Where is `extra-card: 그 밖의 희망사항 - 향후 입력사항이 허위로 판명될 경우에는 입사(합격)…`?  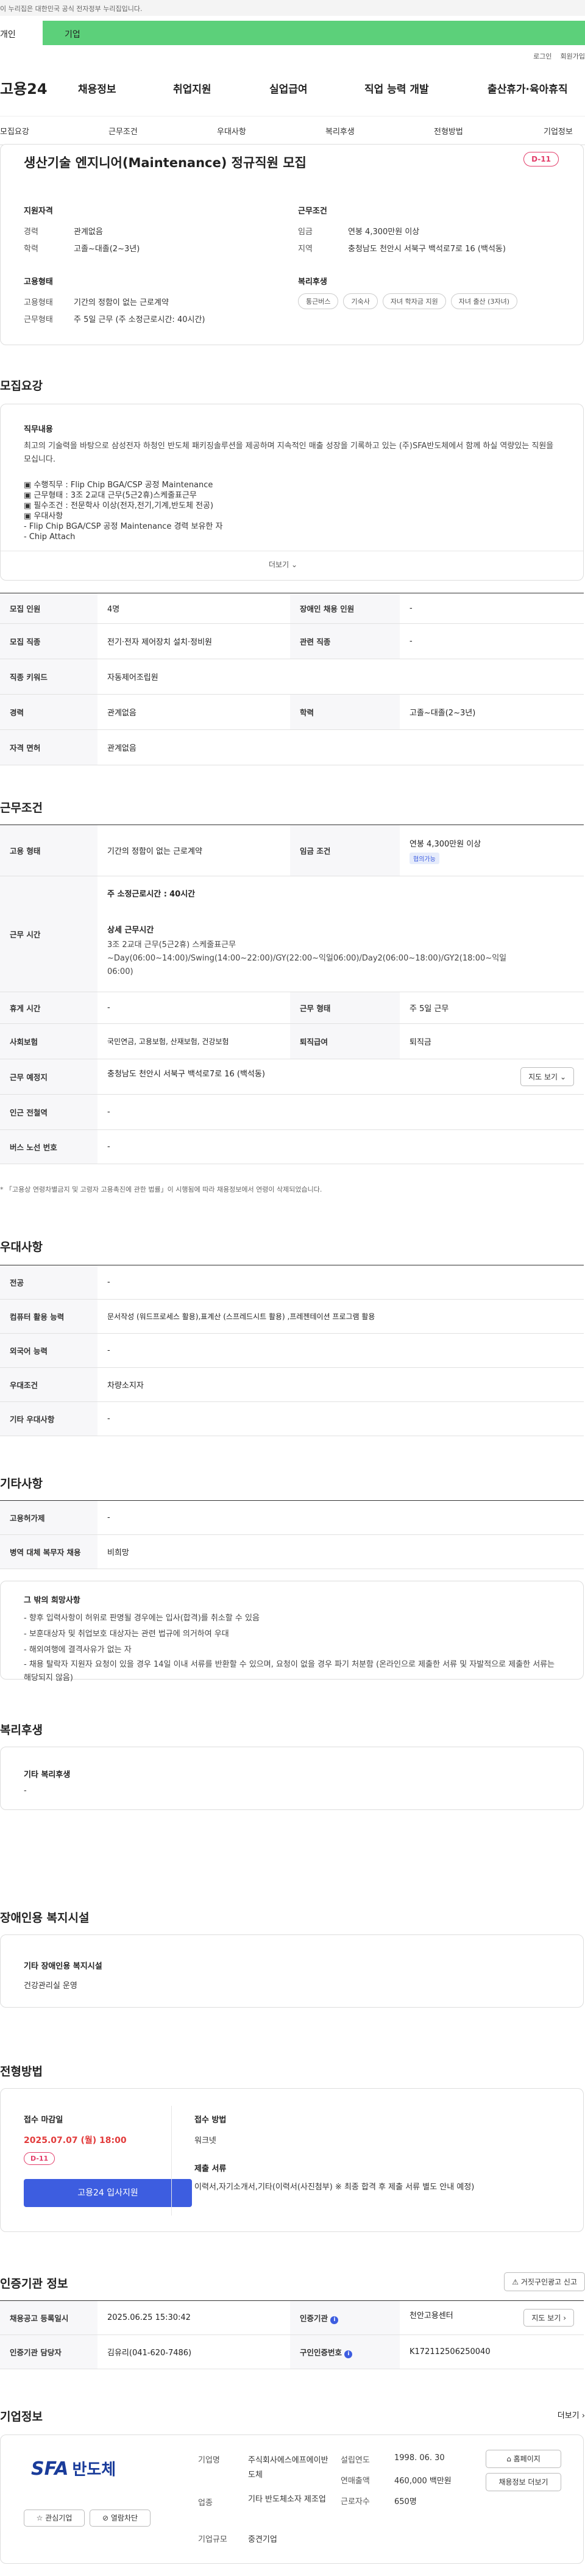 extra-card: 그 밖의 희망사항 - 향후 입력사항이 허위로 판명될 경우에는 입사(합격)… is located at coordinates (292, 1632).